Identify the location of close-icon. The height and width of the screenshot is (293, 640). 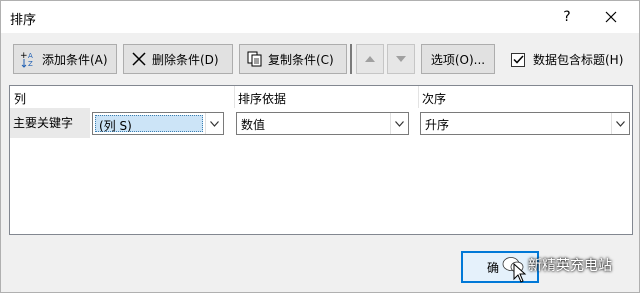
(611, 17).